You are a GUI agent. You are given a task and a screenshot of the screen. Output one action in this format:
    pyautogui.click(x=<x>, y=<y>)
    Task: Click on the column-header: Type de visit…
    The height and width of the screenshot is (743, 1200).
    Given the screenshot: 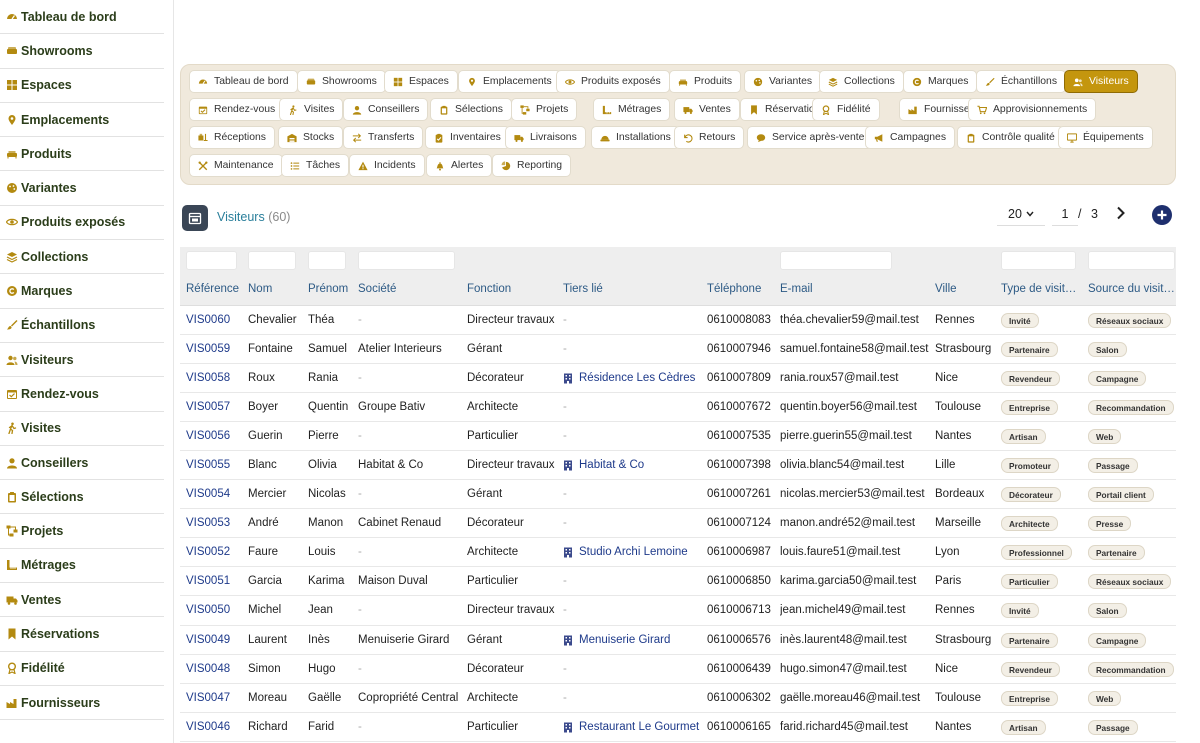 What is the action you would take?
    pyautogui.click(x=1042, y=291)
    